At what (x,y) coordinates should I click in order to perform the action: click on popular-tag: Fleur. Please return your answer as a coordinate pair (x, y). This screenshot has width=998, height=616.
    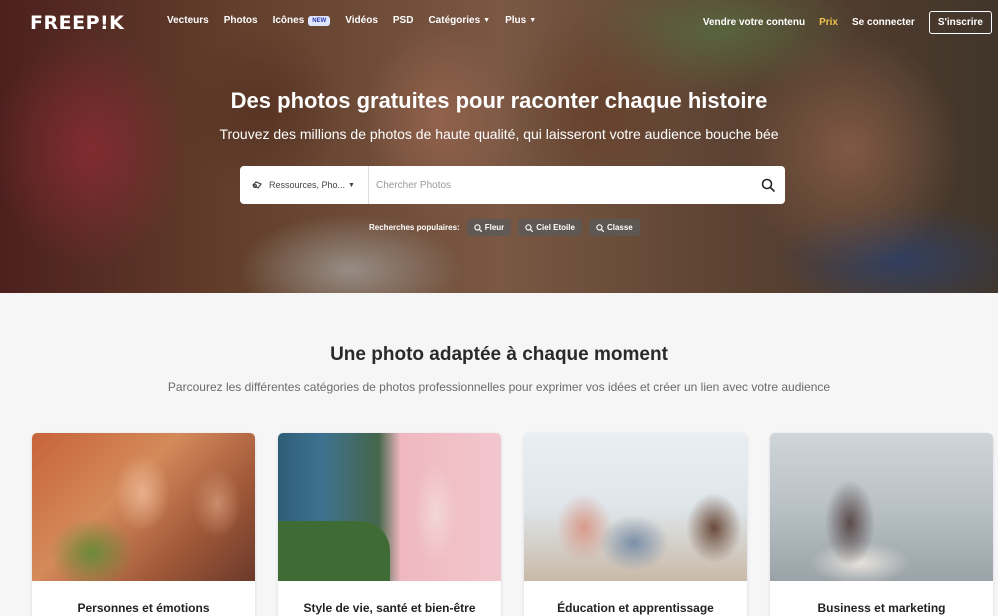
    Looking at the image, I should click on (489, 227).